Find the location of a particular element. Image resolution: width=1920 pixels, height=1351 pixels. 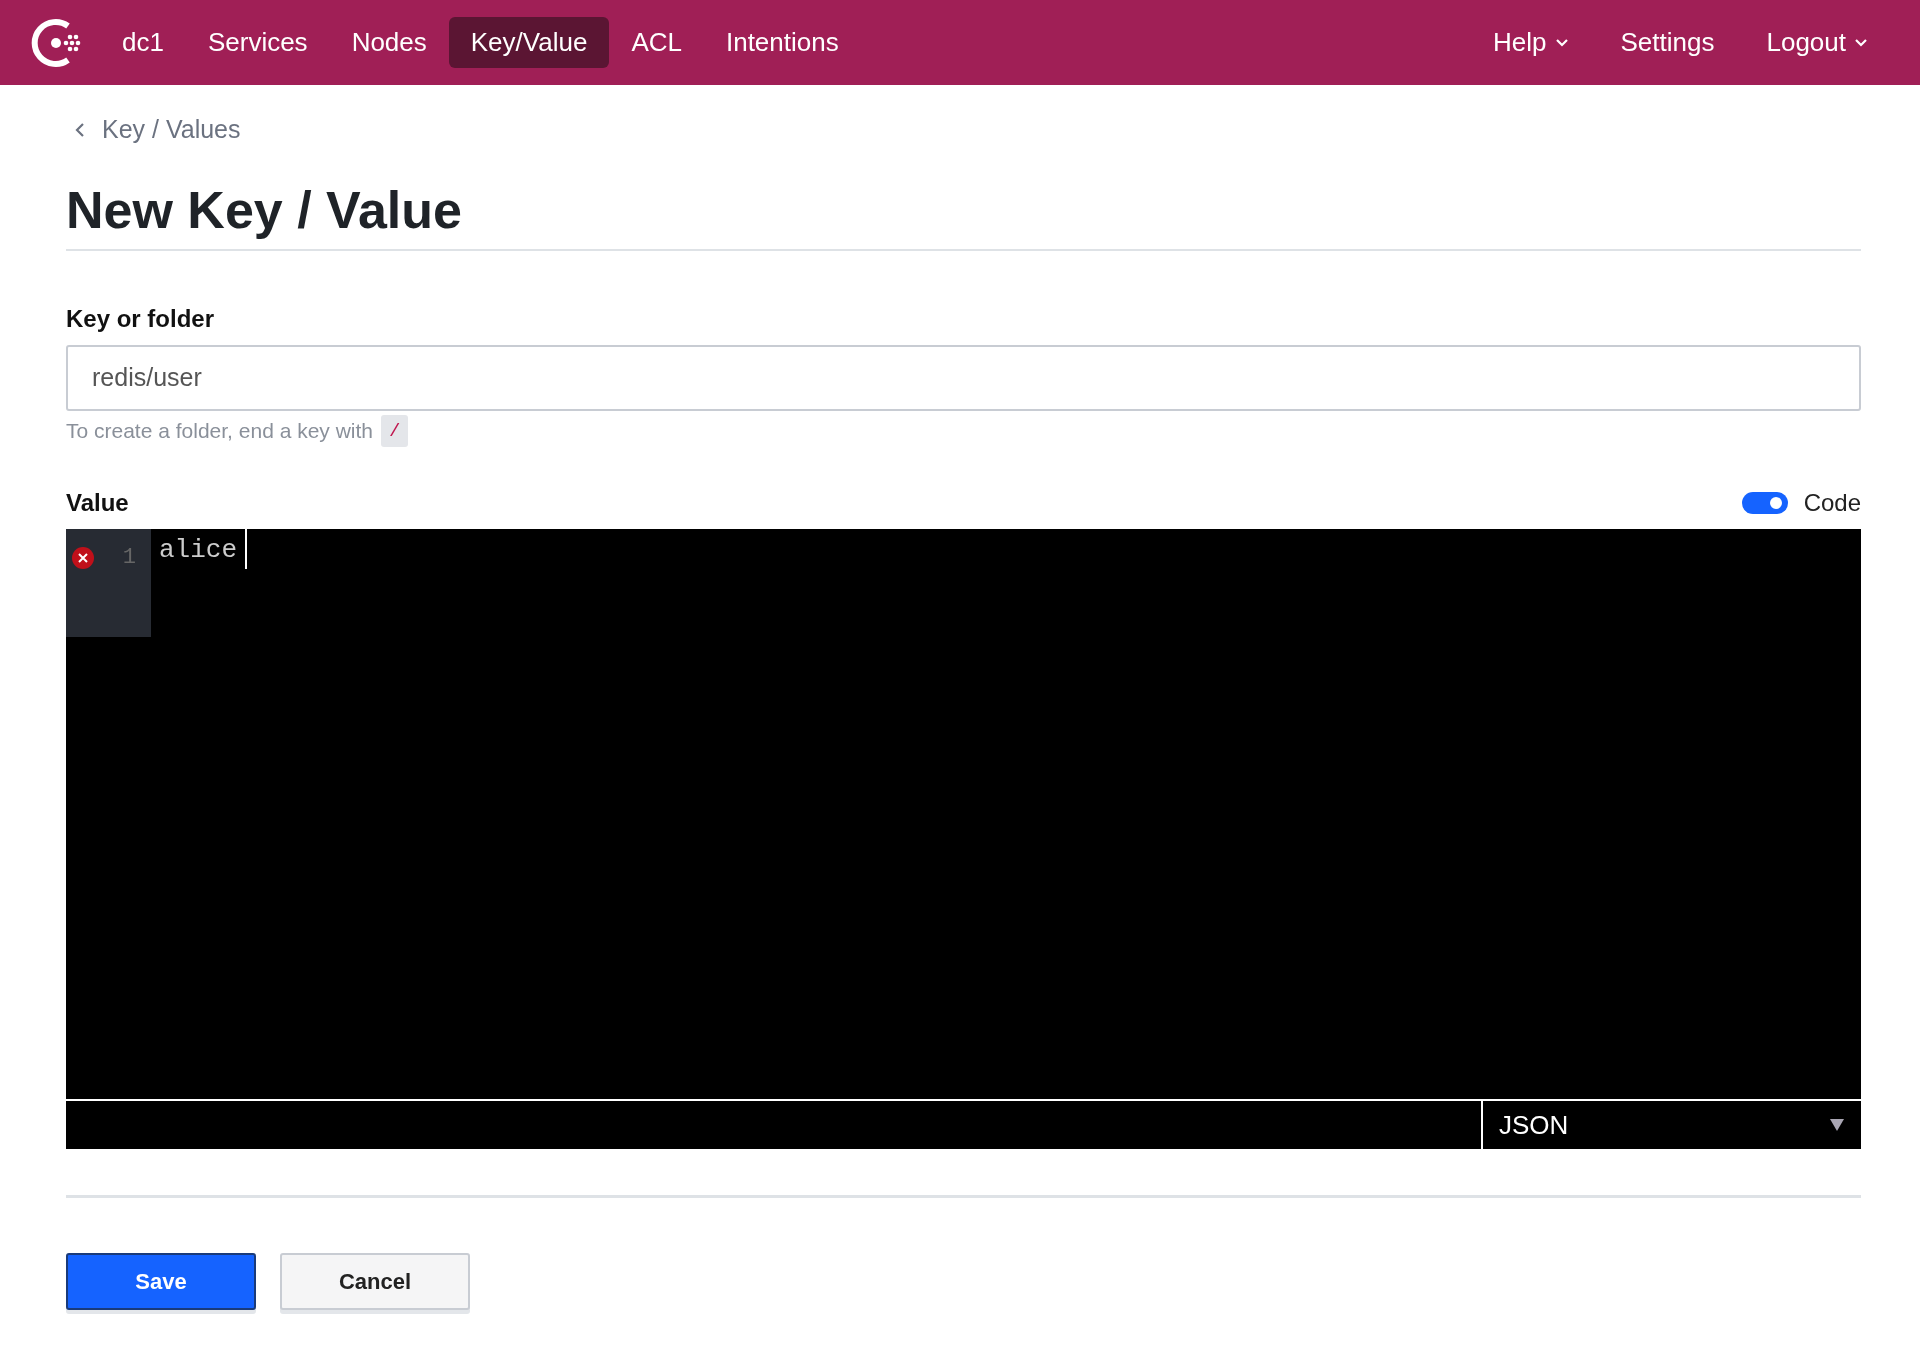

breadcrumb-link: Key / Values is located at coordinates (171, 130).